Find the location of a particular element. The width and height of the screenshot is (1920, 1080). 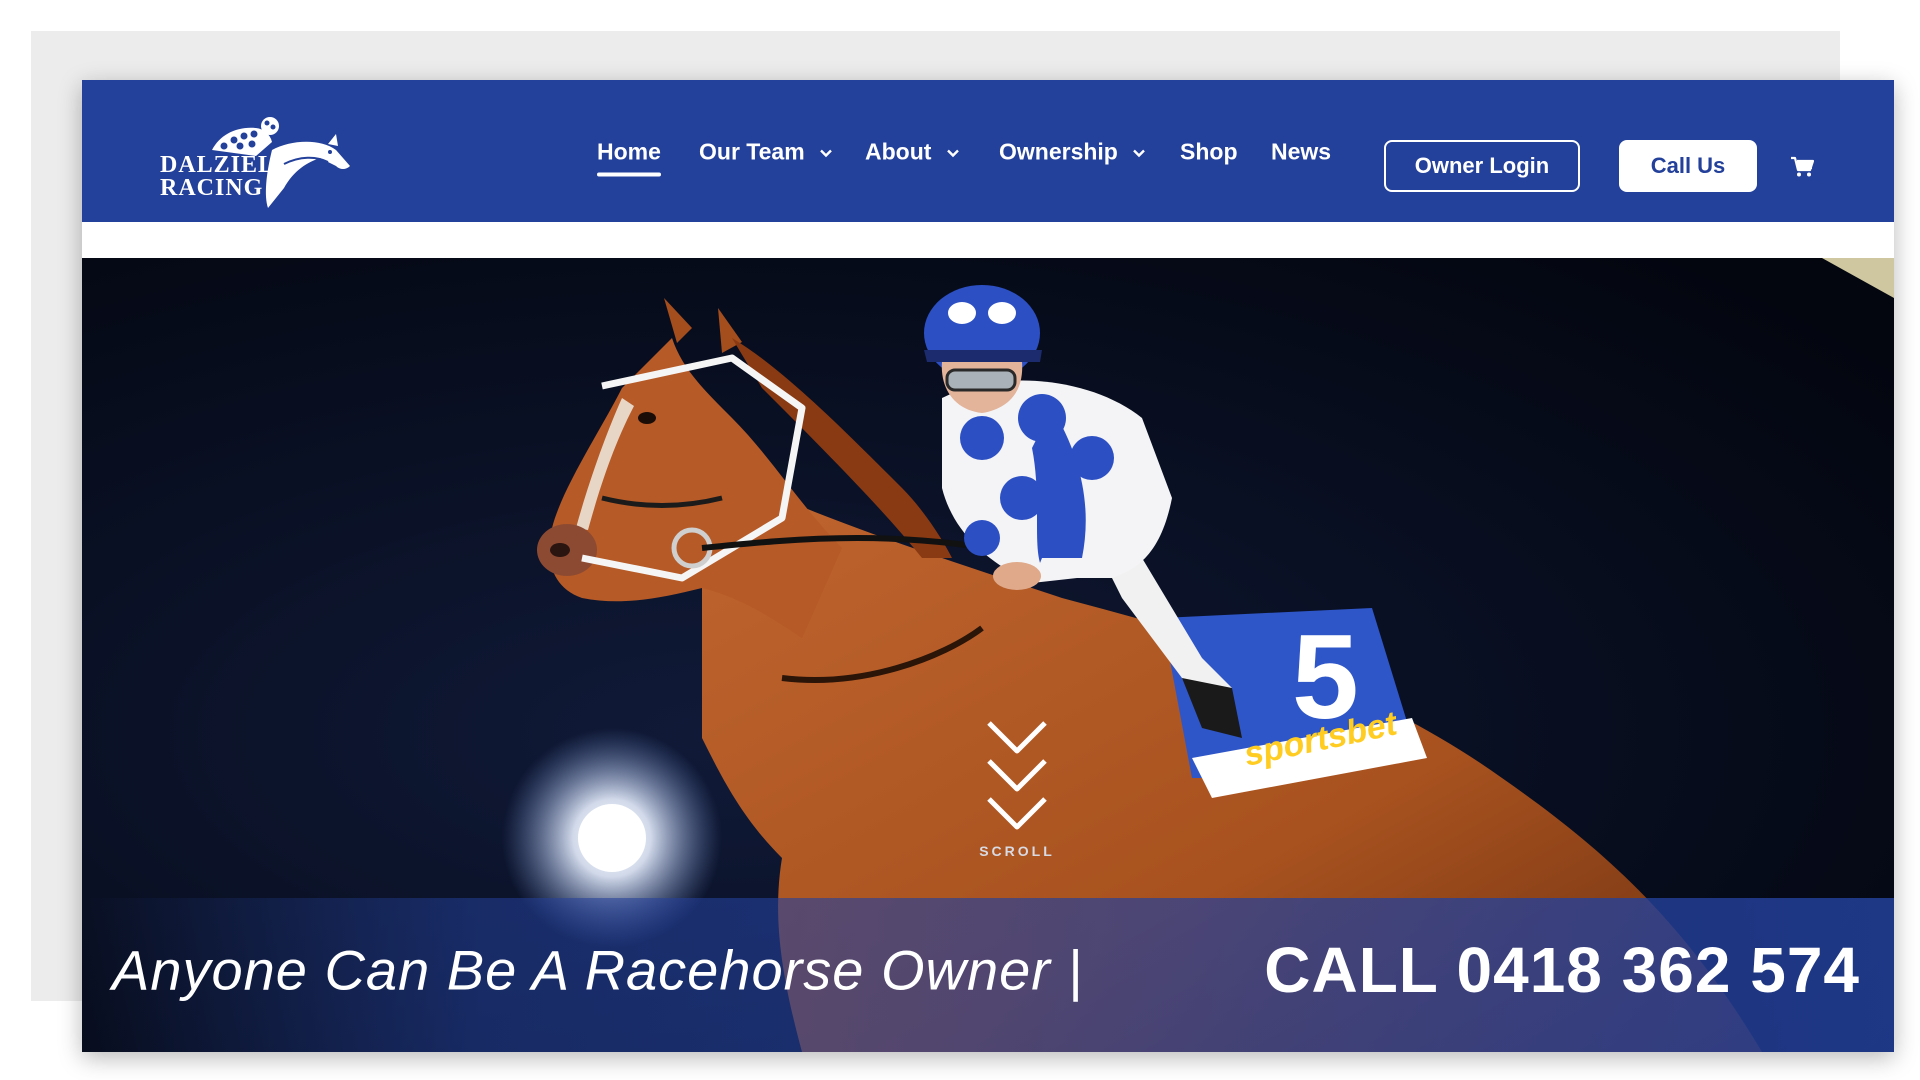

call-us-label: Call Us is located at coordinates (1688, 165).